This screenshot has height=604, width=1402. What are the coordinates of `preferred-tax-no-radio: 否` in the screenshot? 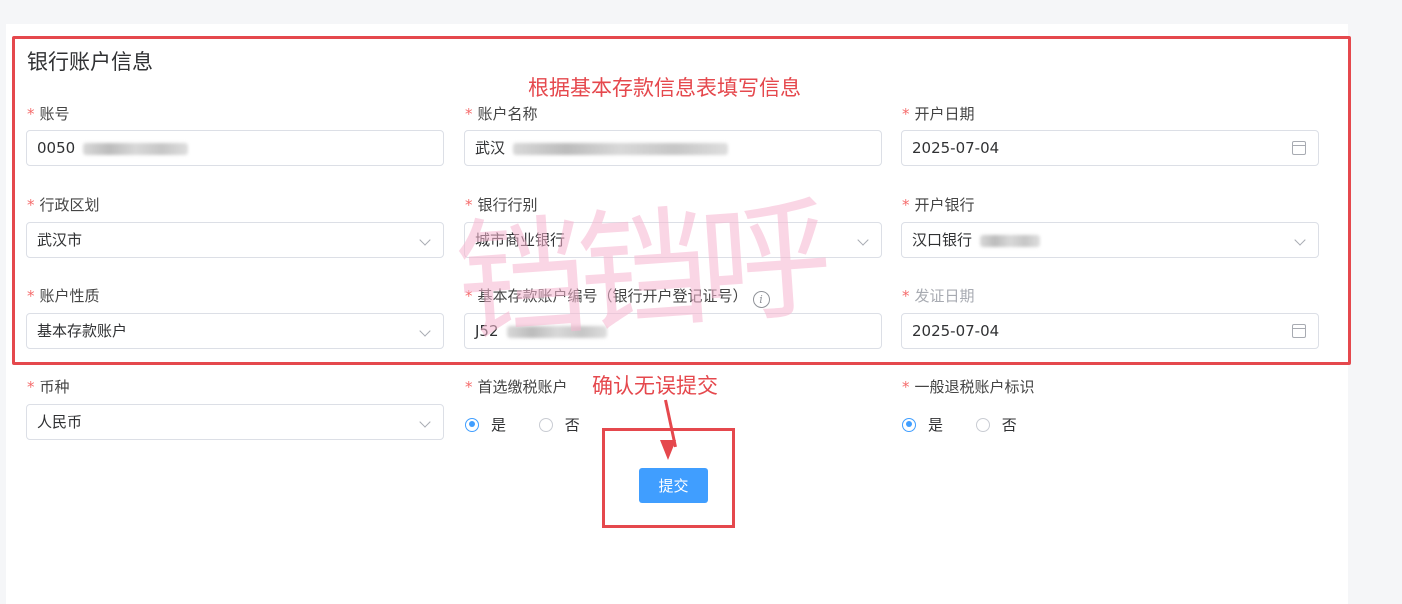 It's located at (559, 424).